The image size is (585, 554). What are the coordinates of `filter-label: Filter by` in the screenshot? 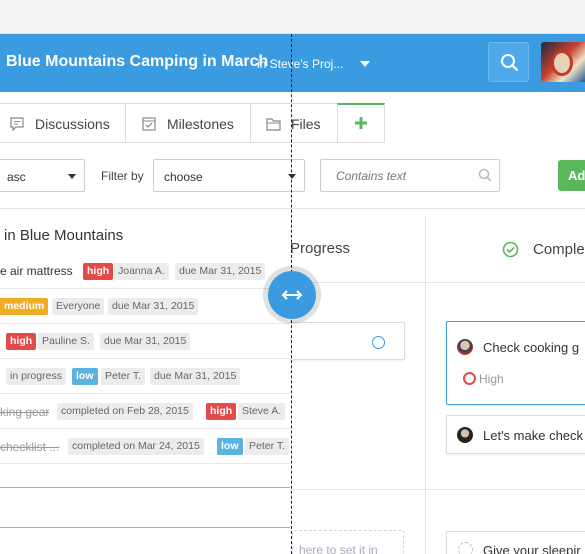 It's located at (122, 176).